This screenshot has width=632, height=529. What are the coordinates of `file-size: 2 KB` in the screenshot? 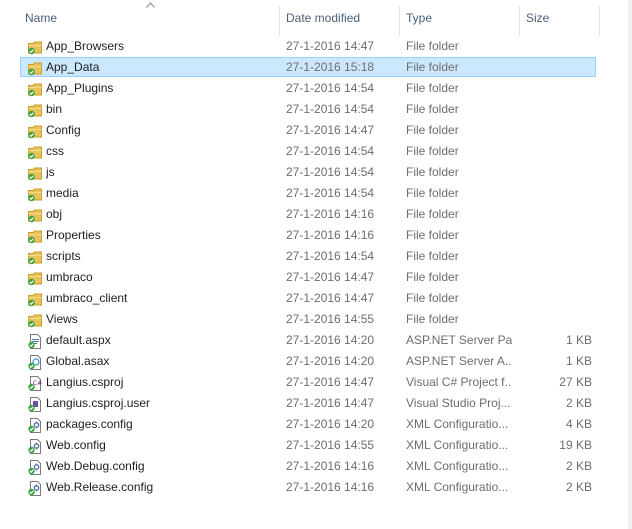 It's located at (578, 403).